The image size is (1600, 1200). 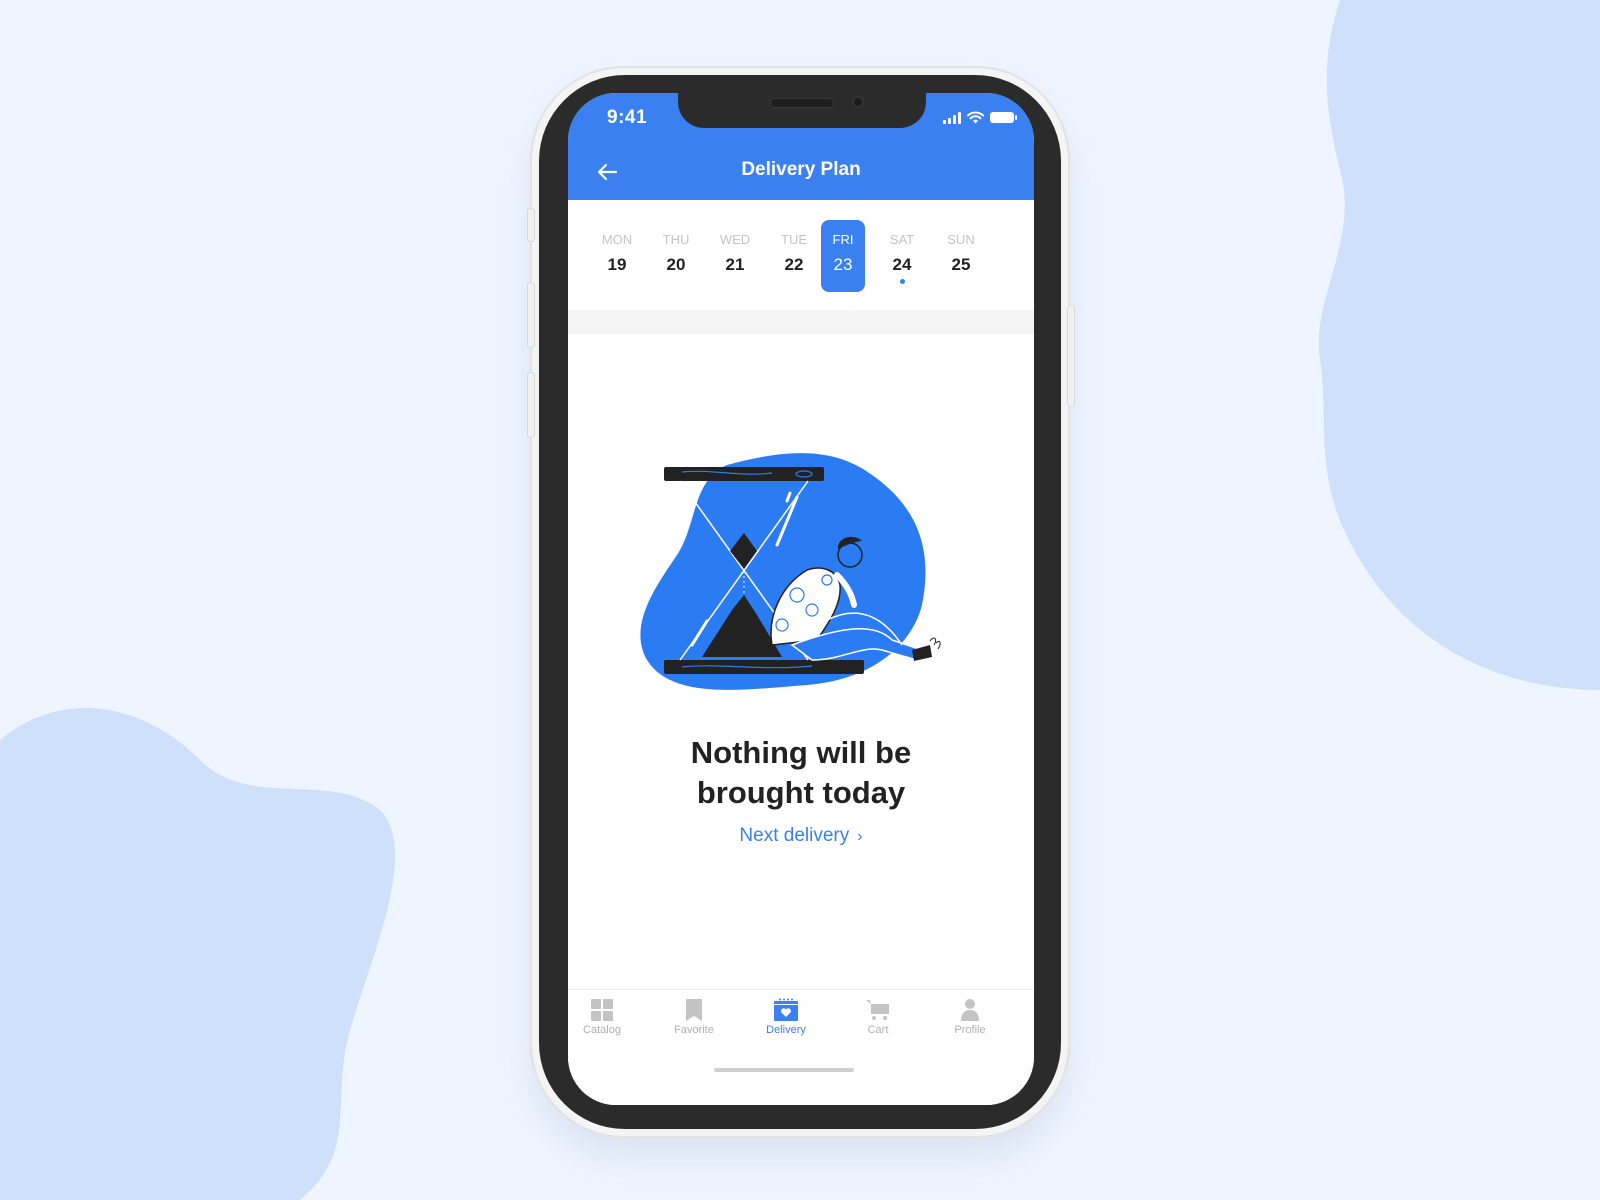 I want to click on home-indicator, so click(x=784, y=1070).